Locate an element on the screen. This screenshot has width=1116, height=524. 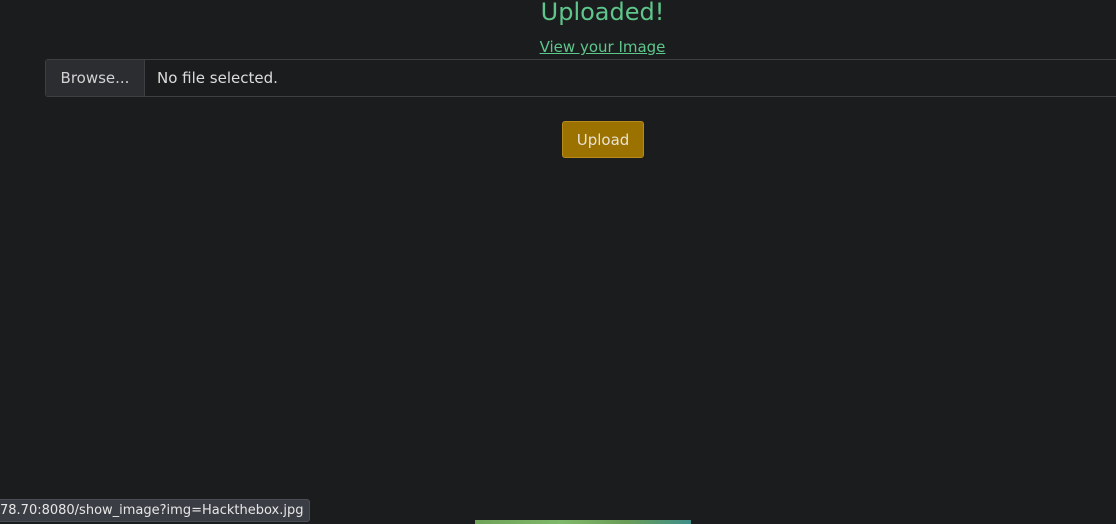
image-preview is located at coordinates (583, 522).